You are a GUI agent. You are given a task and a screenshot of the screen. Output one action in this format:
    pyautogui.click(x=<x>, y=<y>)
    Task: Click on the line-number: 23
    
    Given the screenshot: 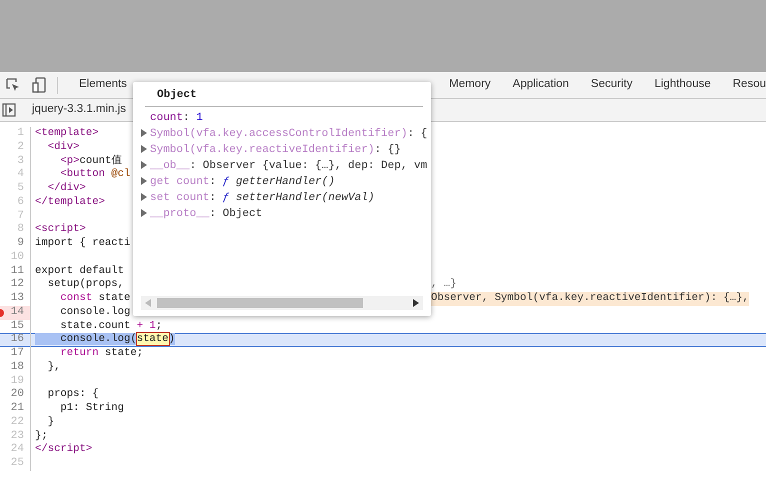 What is the action you would take?
    pyautogui.click(x=17, y=436)
    